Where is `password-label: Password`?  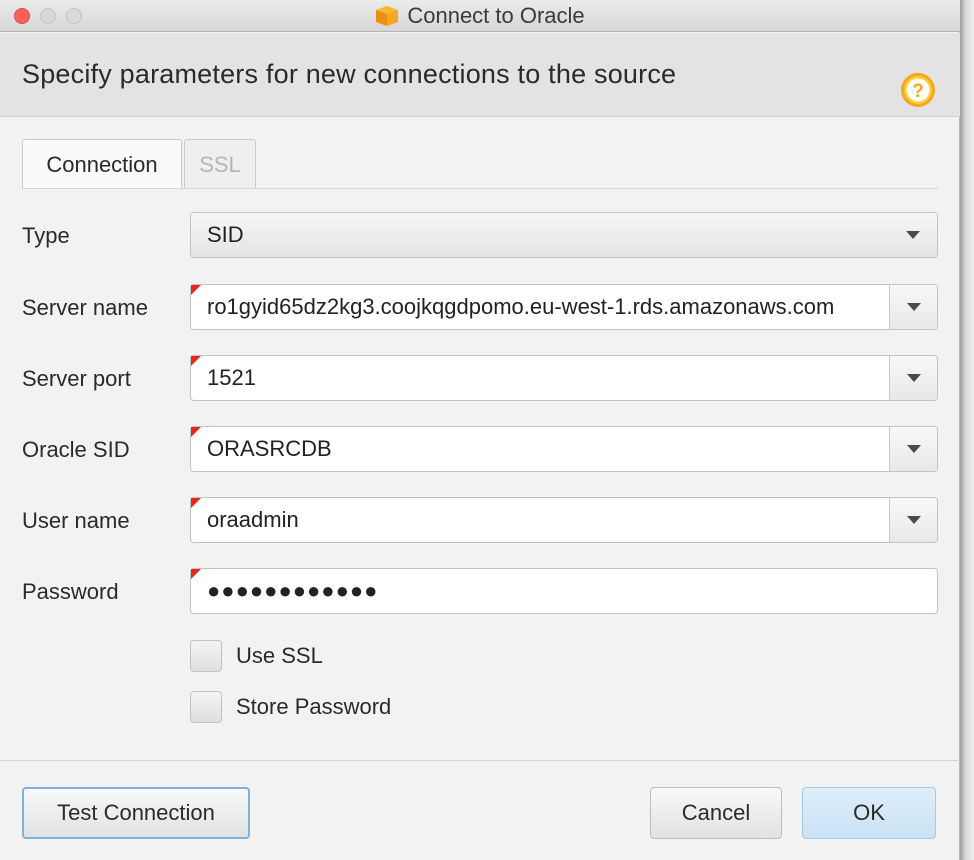 password-label: Password is located at coordinates (70, 591).